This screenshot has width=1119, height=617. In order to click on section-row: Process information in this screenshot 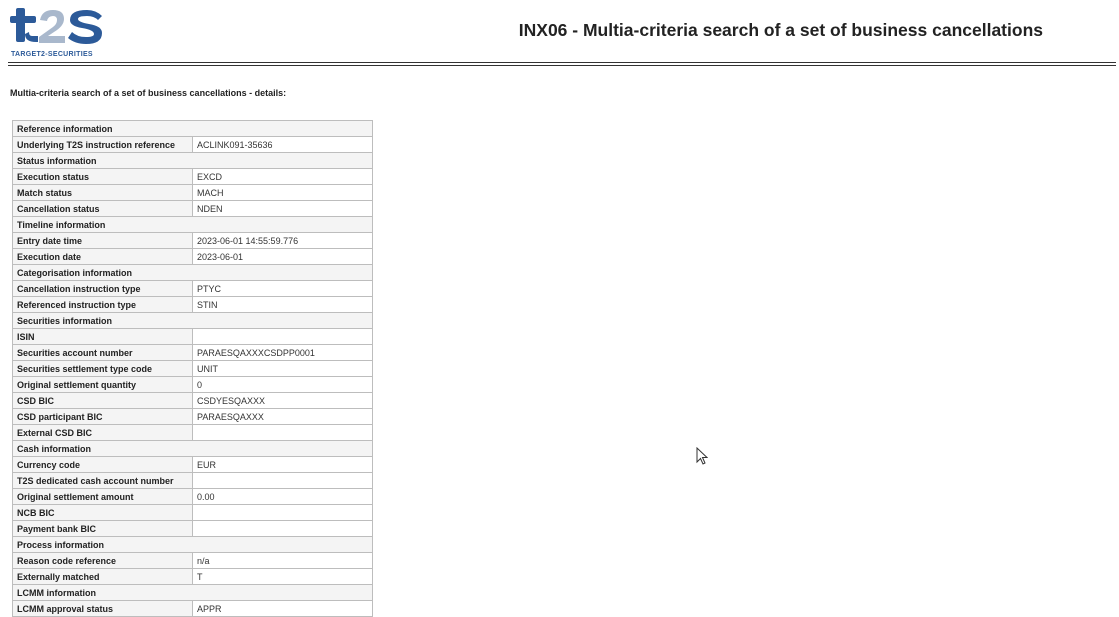, I will do `click(192, 544)`.